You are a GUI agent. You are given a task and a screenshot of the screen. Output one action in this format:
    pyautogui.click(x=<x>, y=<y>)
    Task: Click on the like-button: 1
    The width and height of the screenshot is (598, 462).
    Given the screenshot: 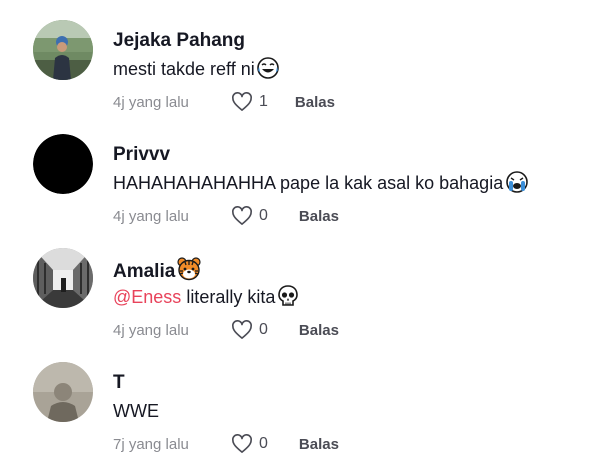 What is the action you would take?
    pyautogui.click(x=249, y=102)
    